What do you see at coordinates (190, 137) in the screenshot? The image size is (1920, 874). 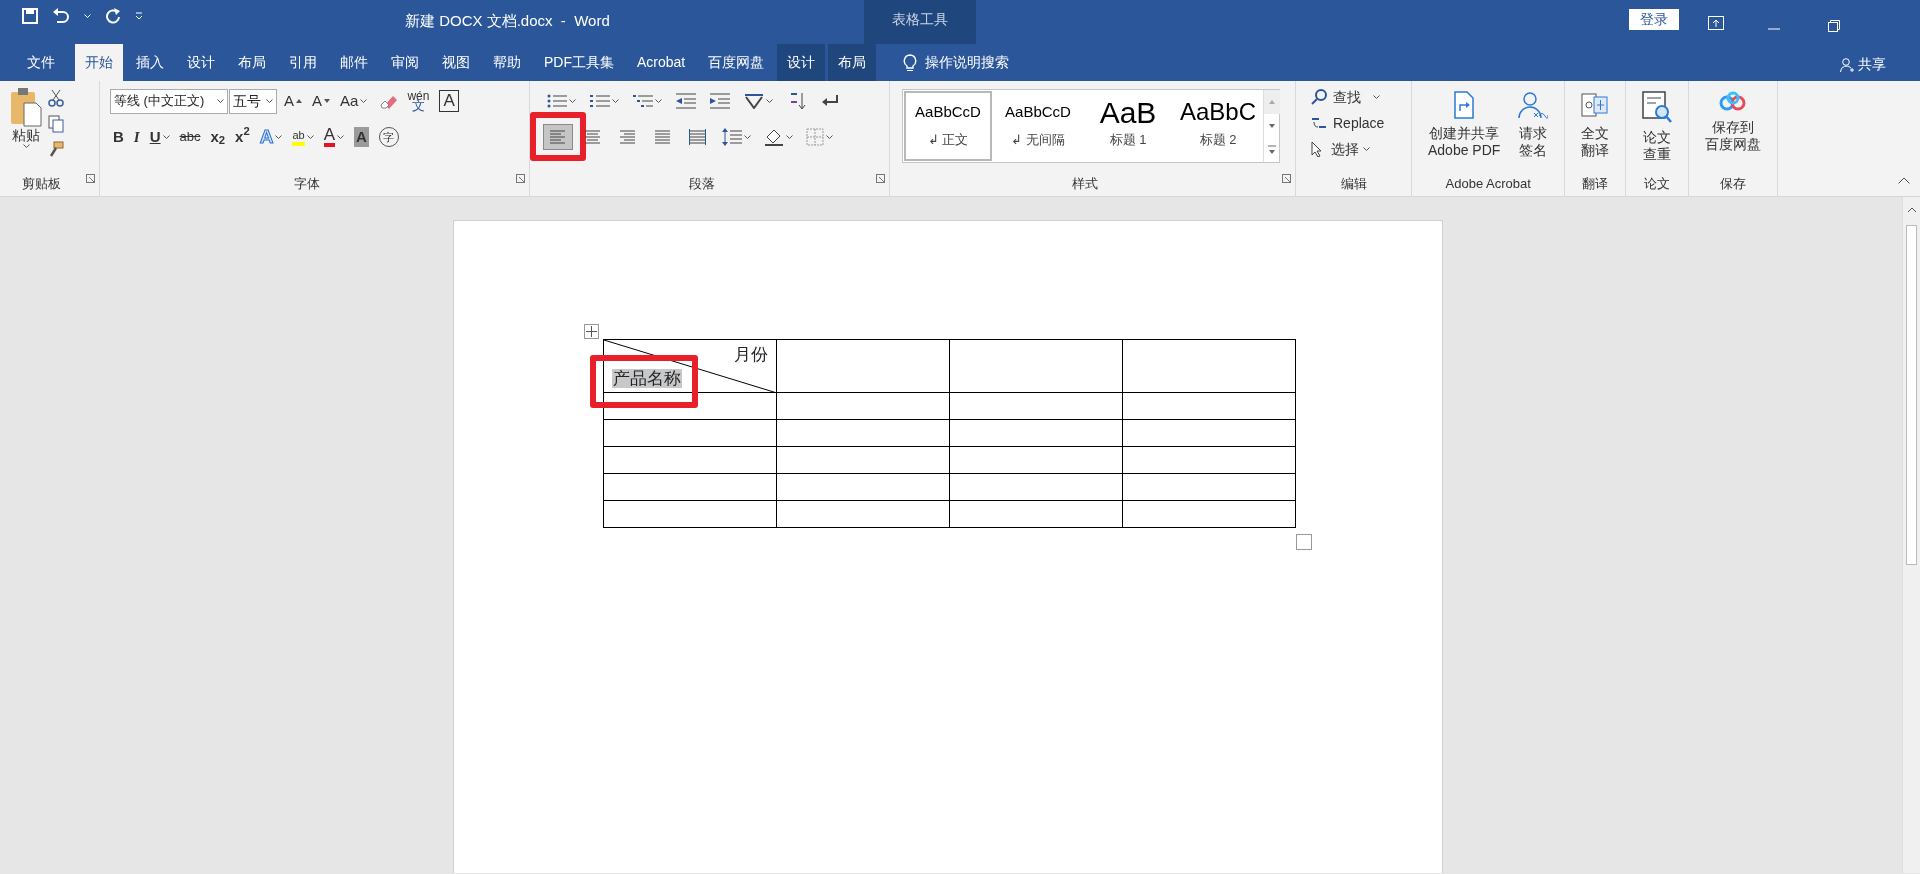 I see `strikethrough-button: abc` at bounding box center [190, 137].